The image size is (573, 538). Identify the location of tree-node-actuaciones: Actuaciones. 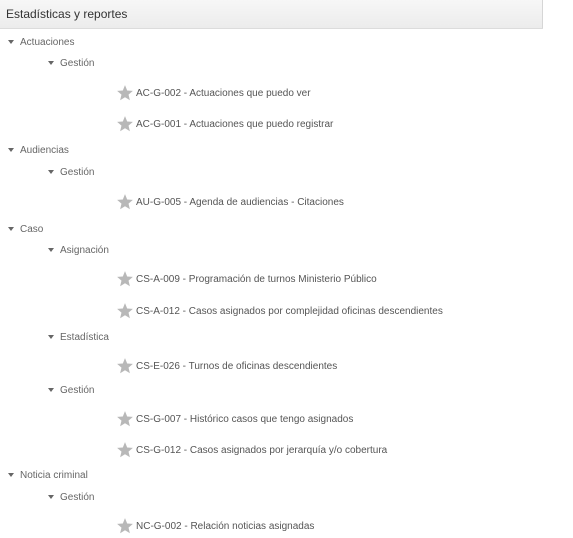
(41, 42).